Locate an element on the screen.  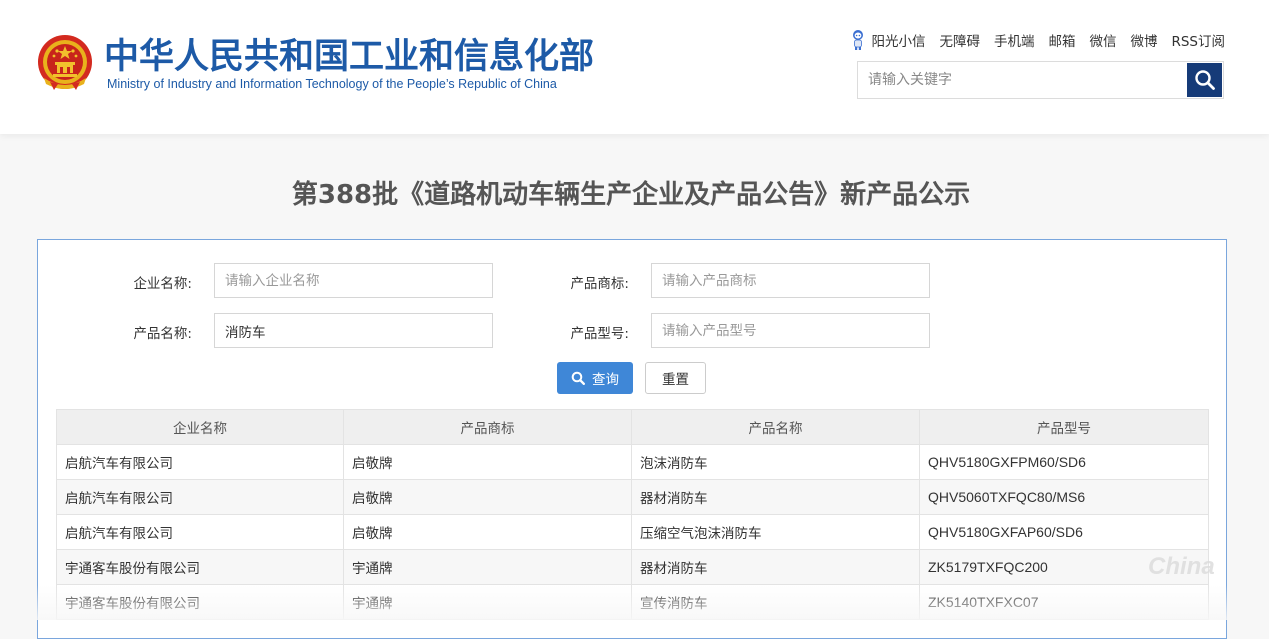
cell-model: ZK5140TXFXC07 is located at coordinates (1064, 602).